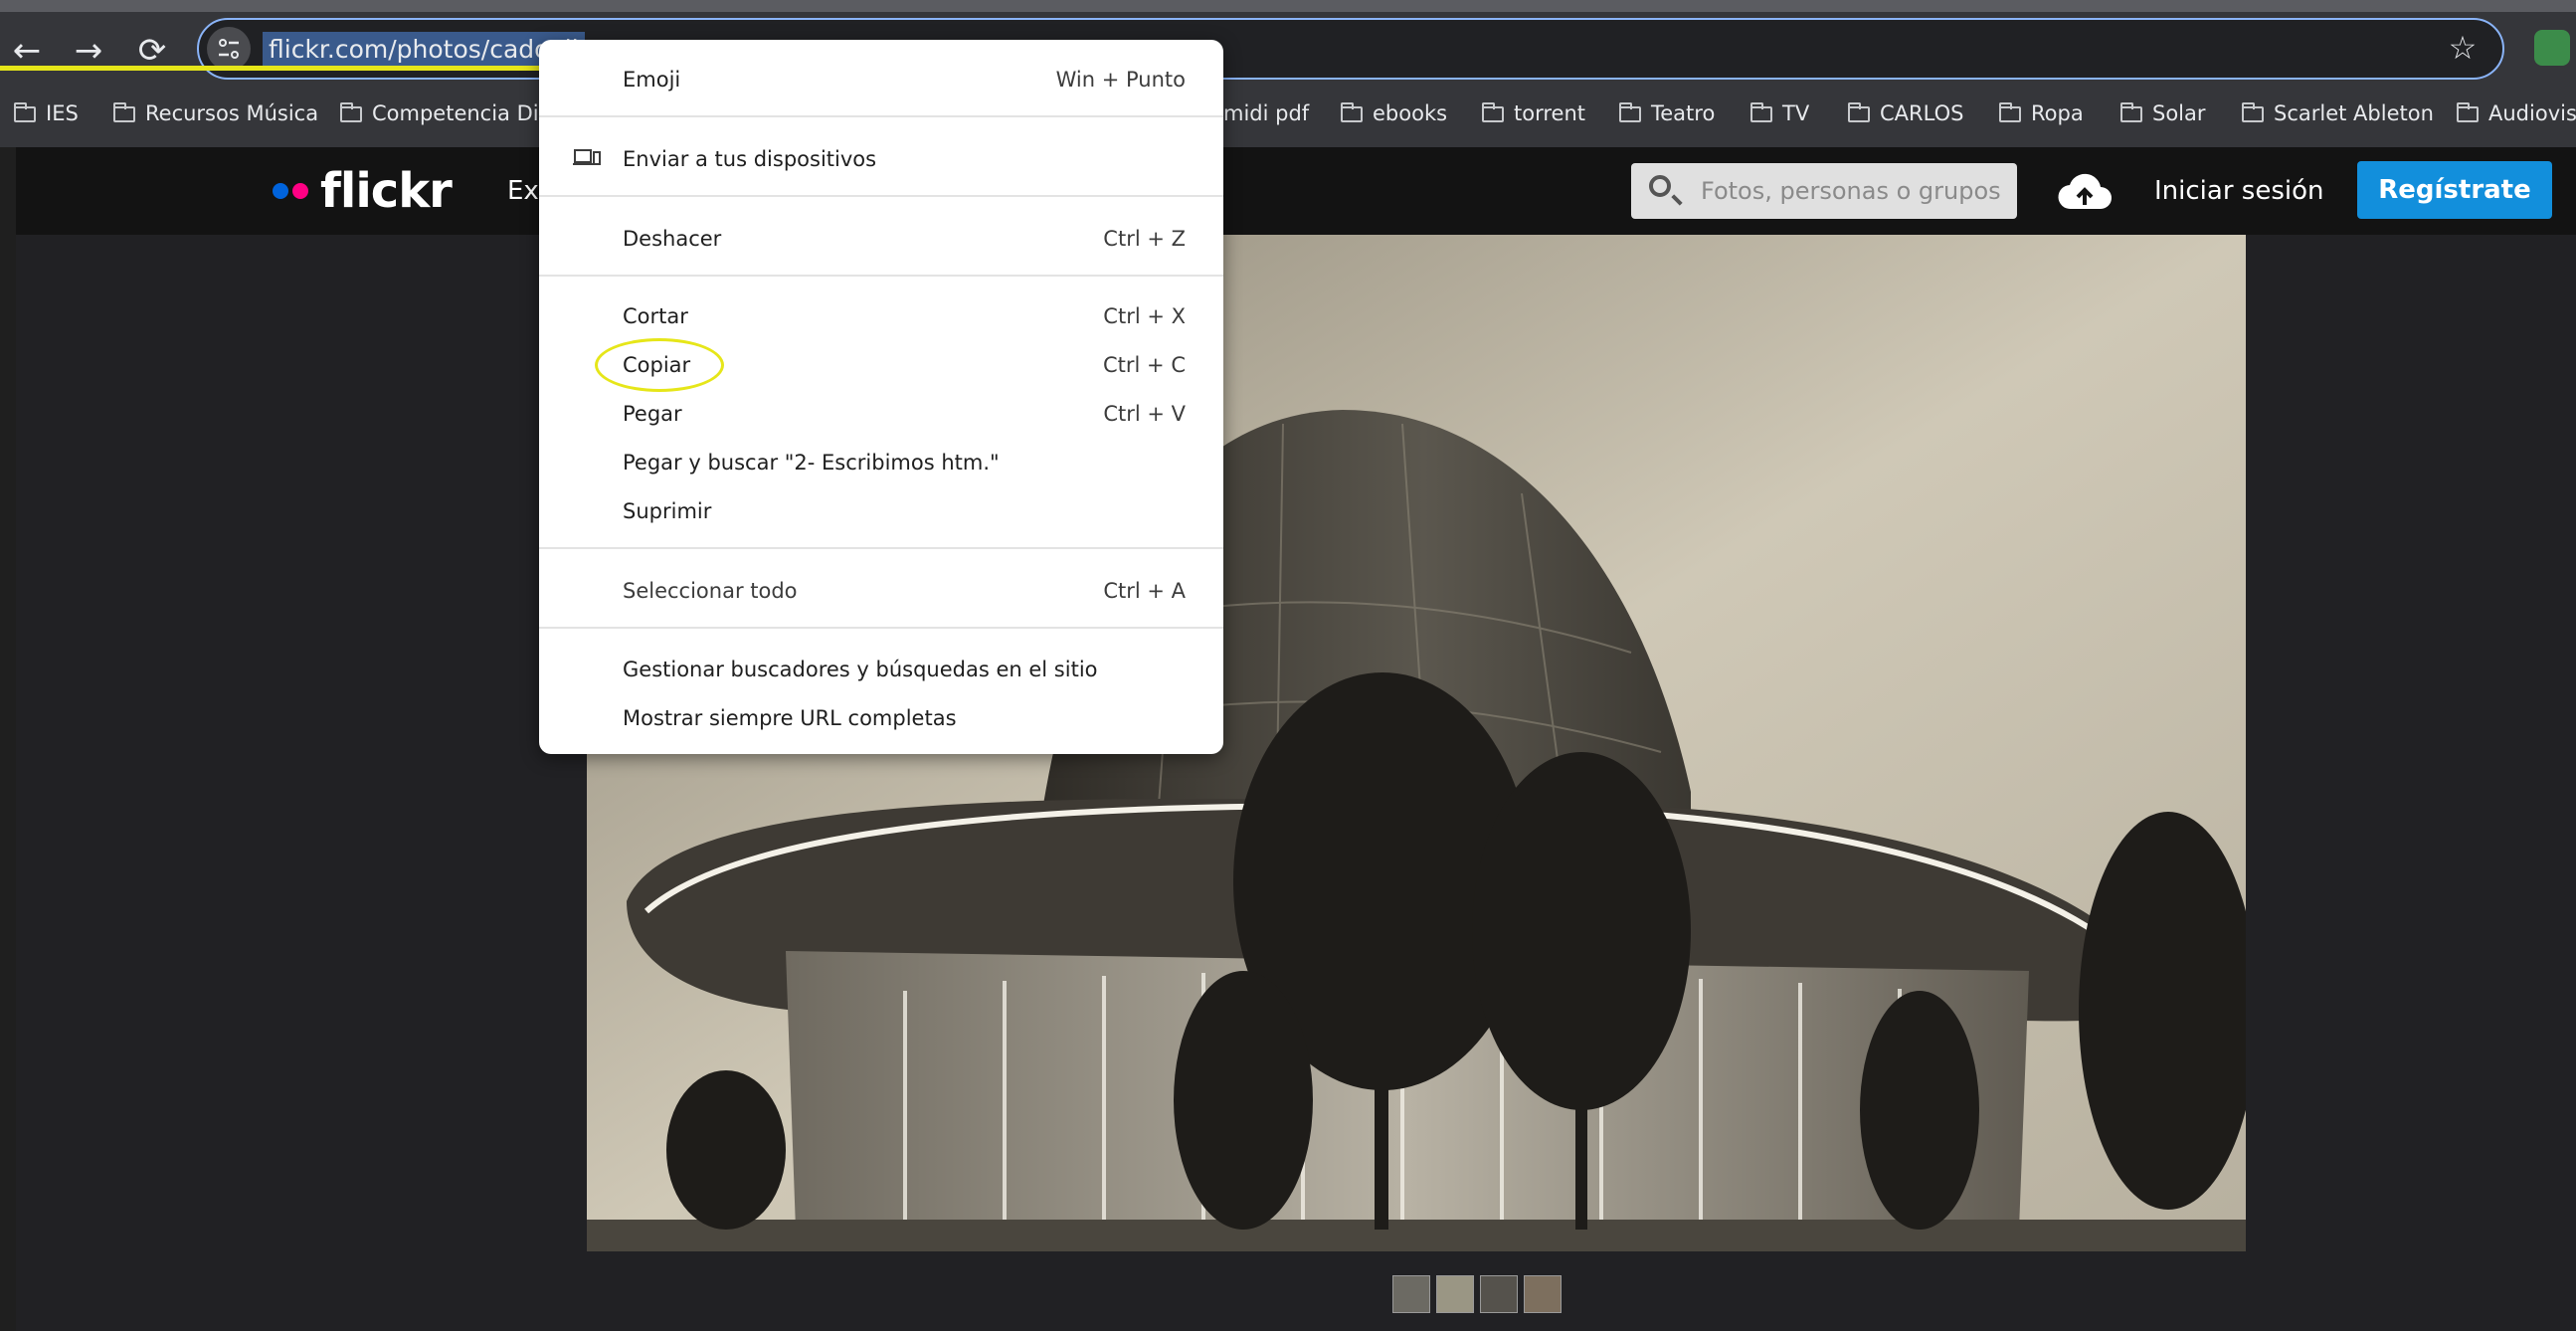 Image resolution: width=2576 pixels, height=1331 pixels. I want to click on menu-item-undo: Deshacer Ctrl + Z, so click(881, 239).